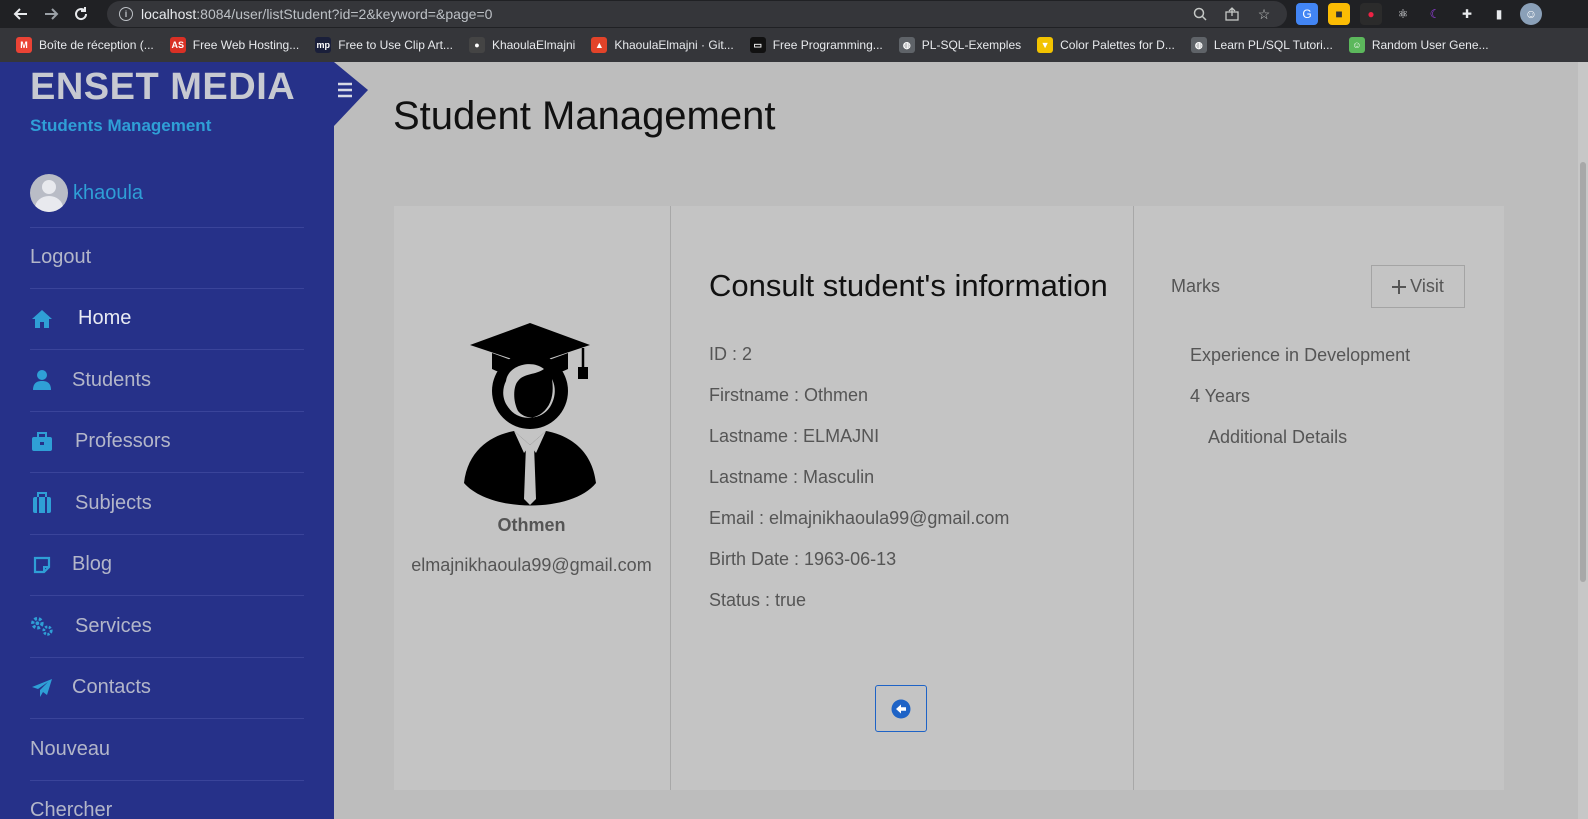 The height and width of the screenshot is (819, 1588). I want to click on bookmark-item: ◍ PL-SQL-Exemples, so click(960, 45).